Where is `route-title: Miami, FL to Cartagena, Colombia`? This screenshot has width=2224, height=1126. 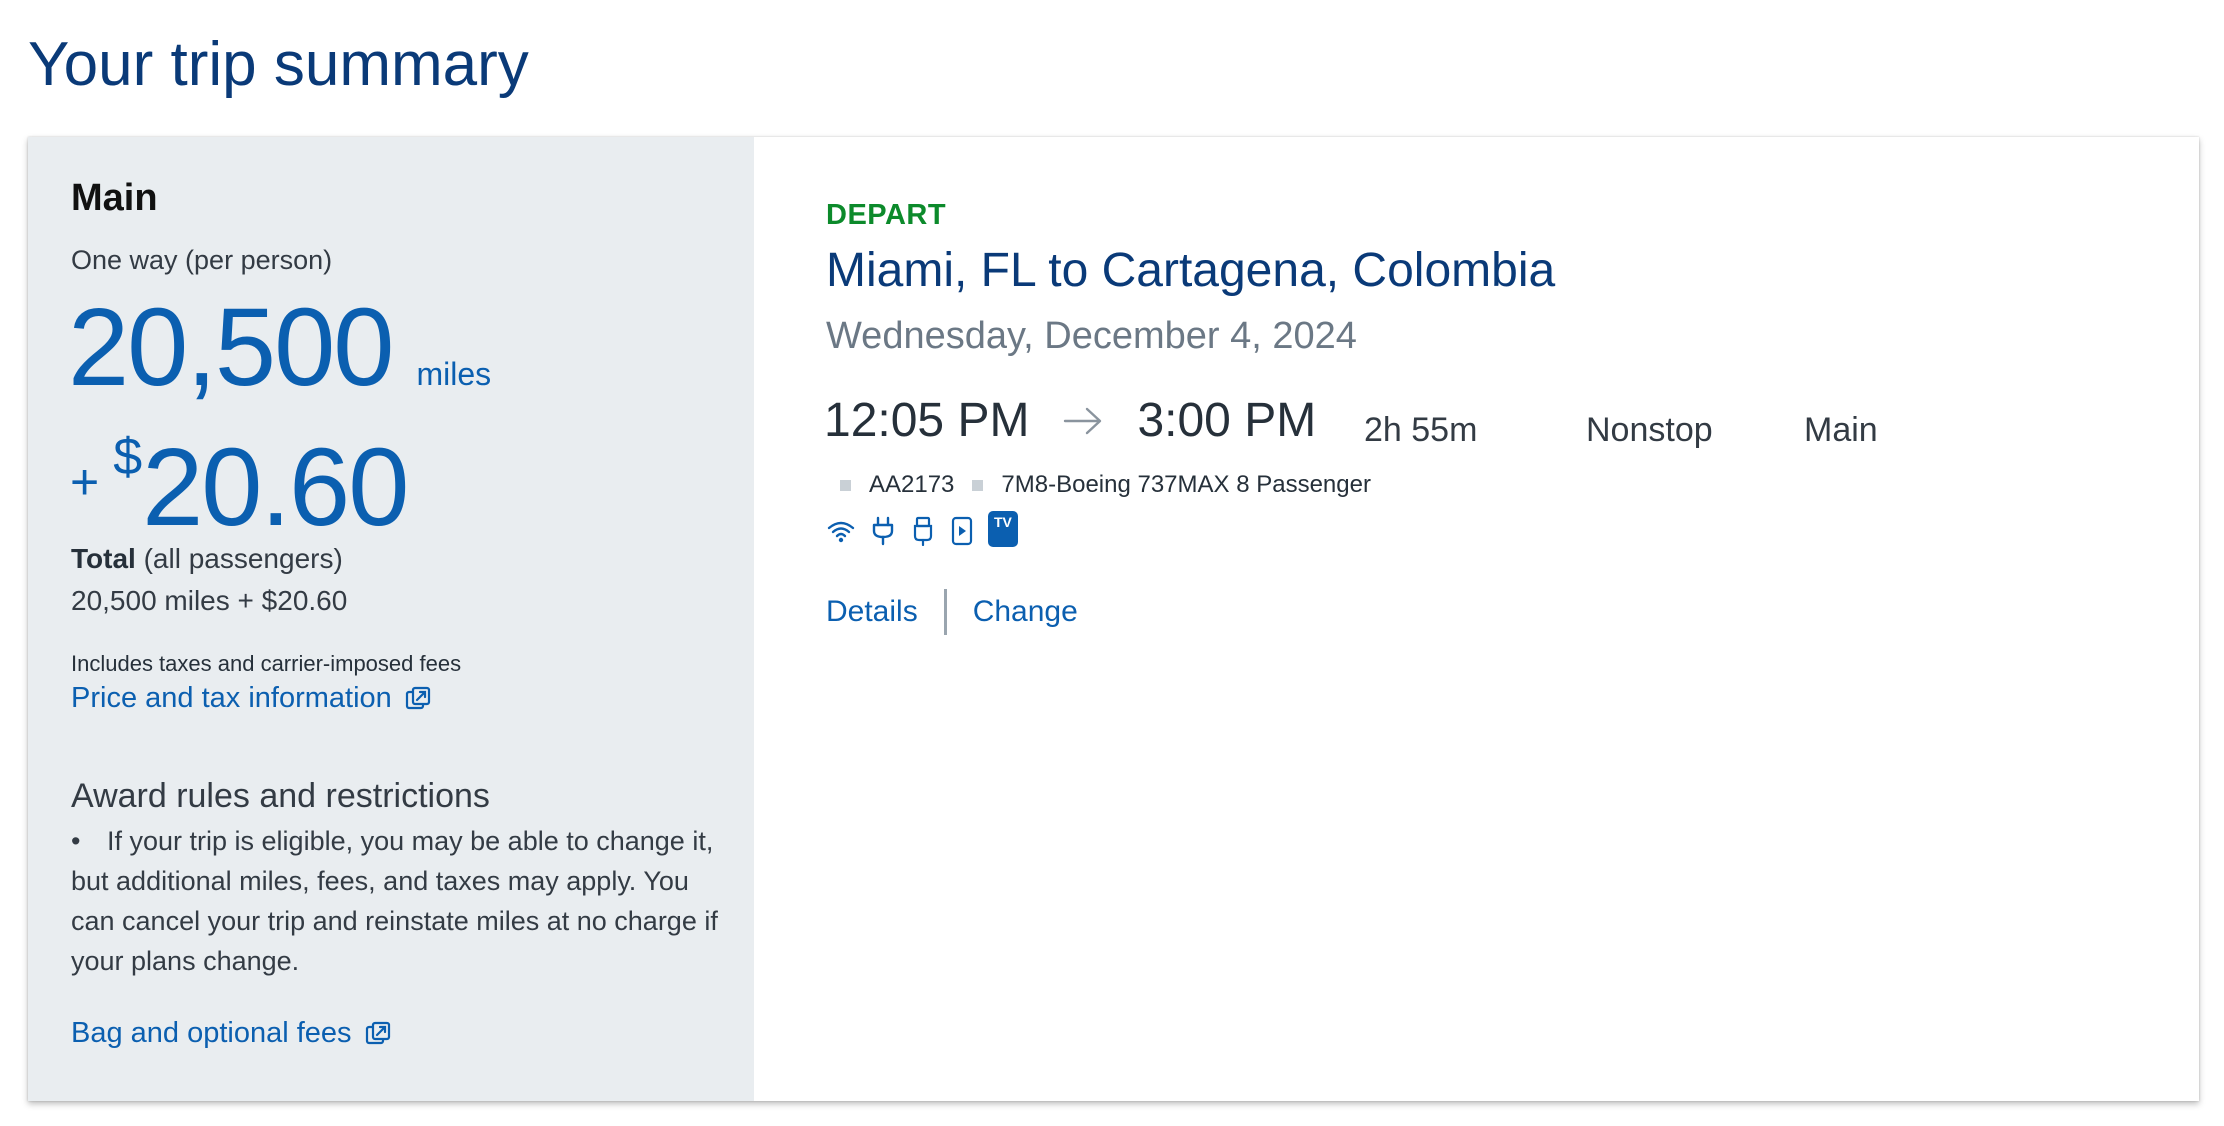
route-title: Miami, FL to Cartagena, Colombia is located at coordinates (1191, 270).